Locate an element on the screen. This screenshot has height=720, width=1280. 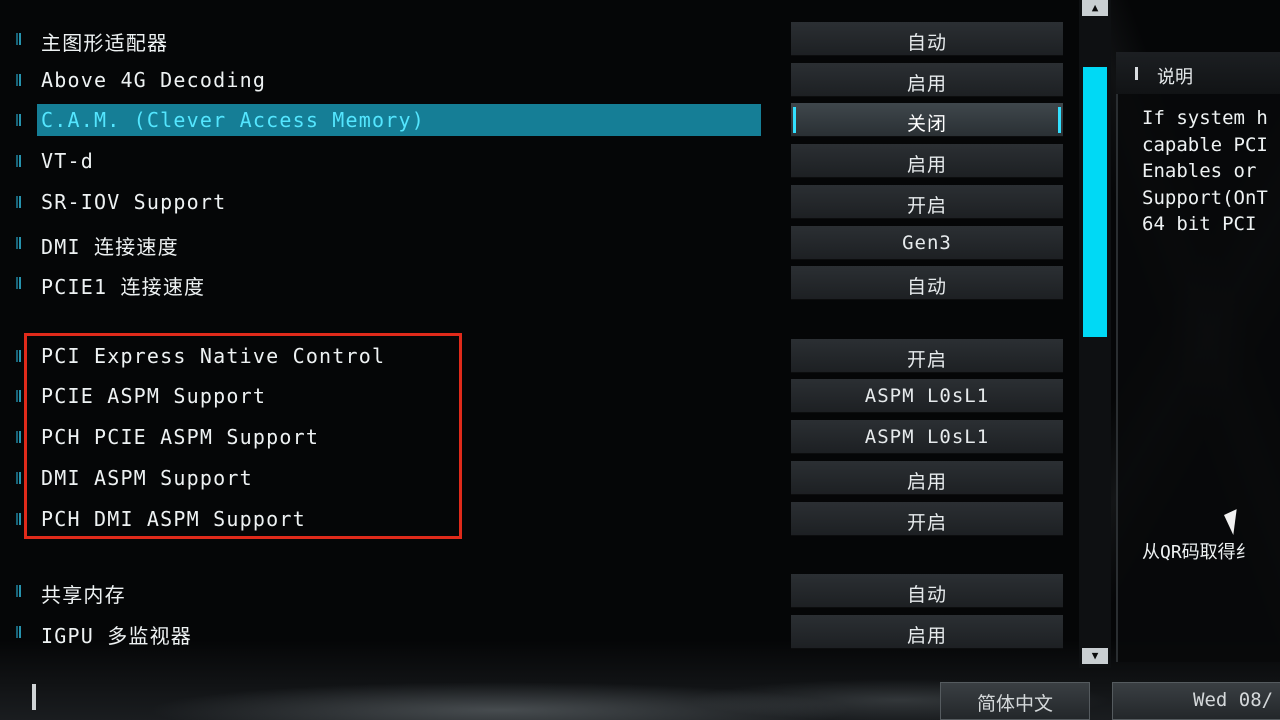
setting-value: 关闭 is located at coordinates (926, 124).